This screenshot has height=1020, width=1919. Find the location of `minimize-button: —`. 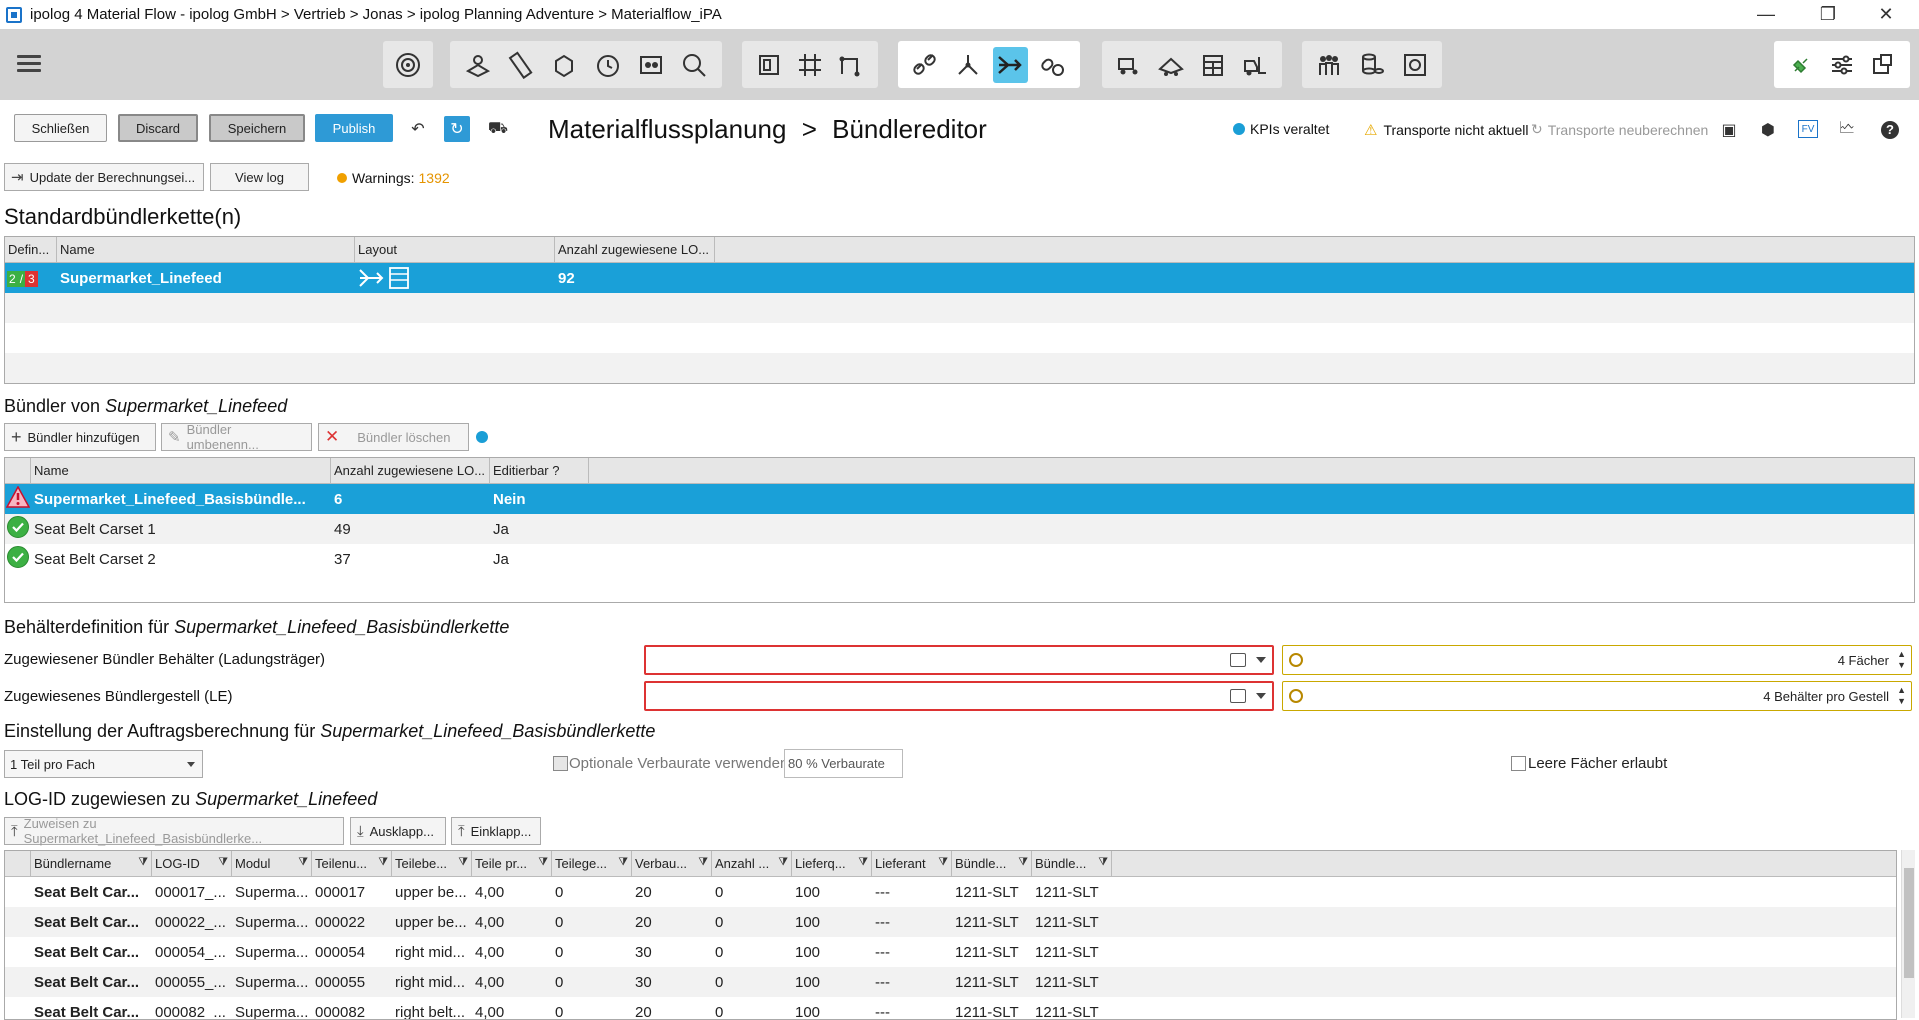

minimize-button: — is located at coordinates (1766, 14).